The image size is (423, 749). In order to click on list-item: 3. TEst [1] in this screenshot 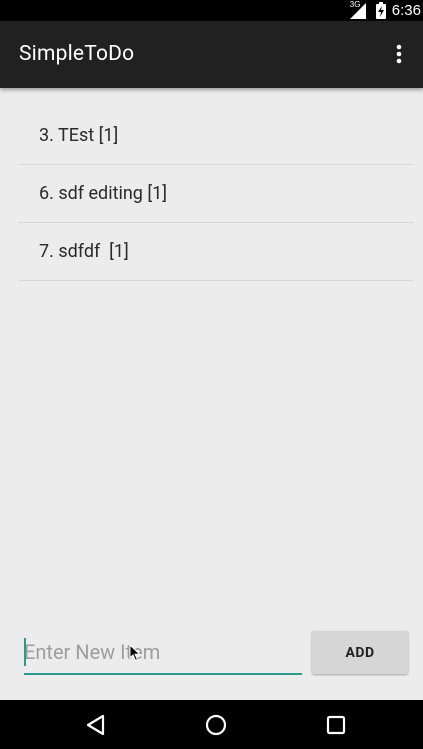, I will do `click(216, 136)`.